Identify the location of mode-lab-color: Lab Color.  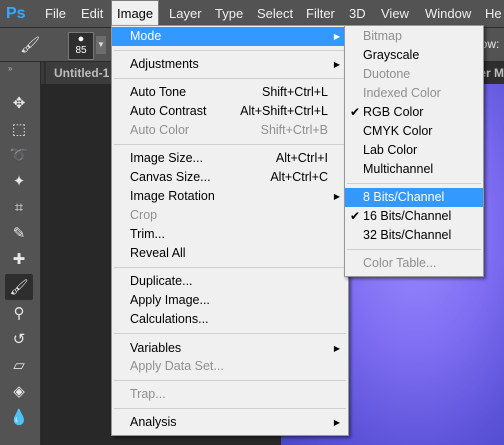
(414, 150).